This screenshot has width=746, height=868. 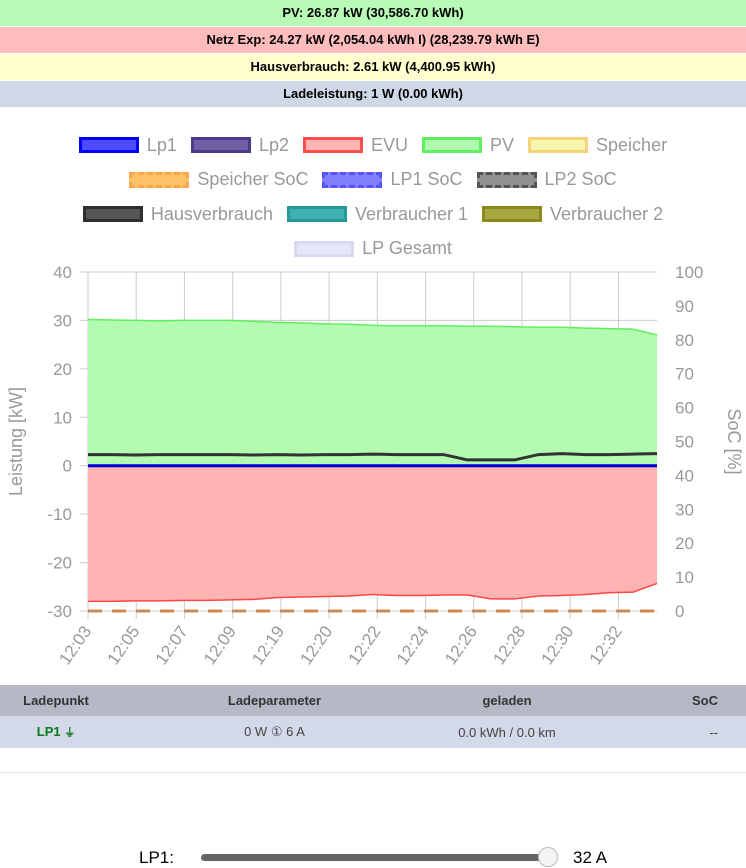 I want to click on header-geladen: geladen, so click(x=507, y=700).